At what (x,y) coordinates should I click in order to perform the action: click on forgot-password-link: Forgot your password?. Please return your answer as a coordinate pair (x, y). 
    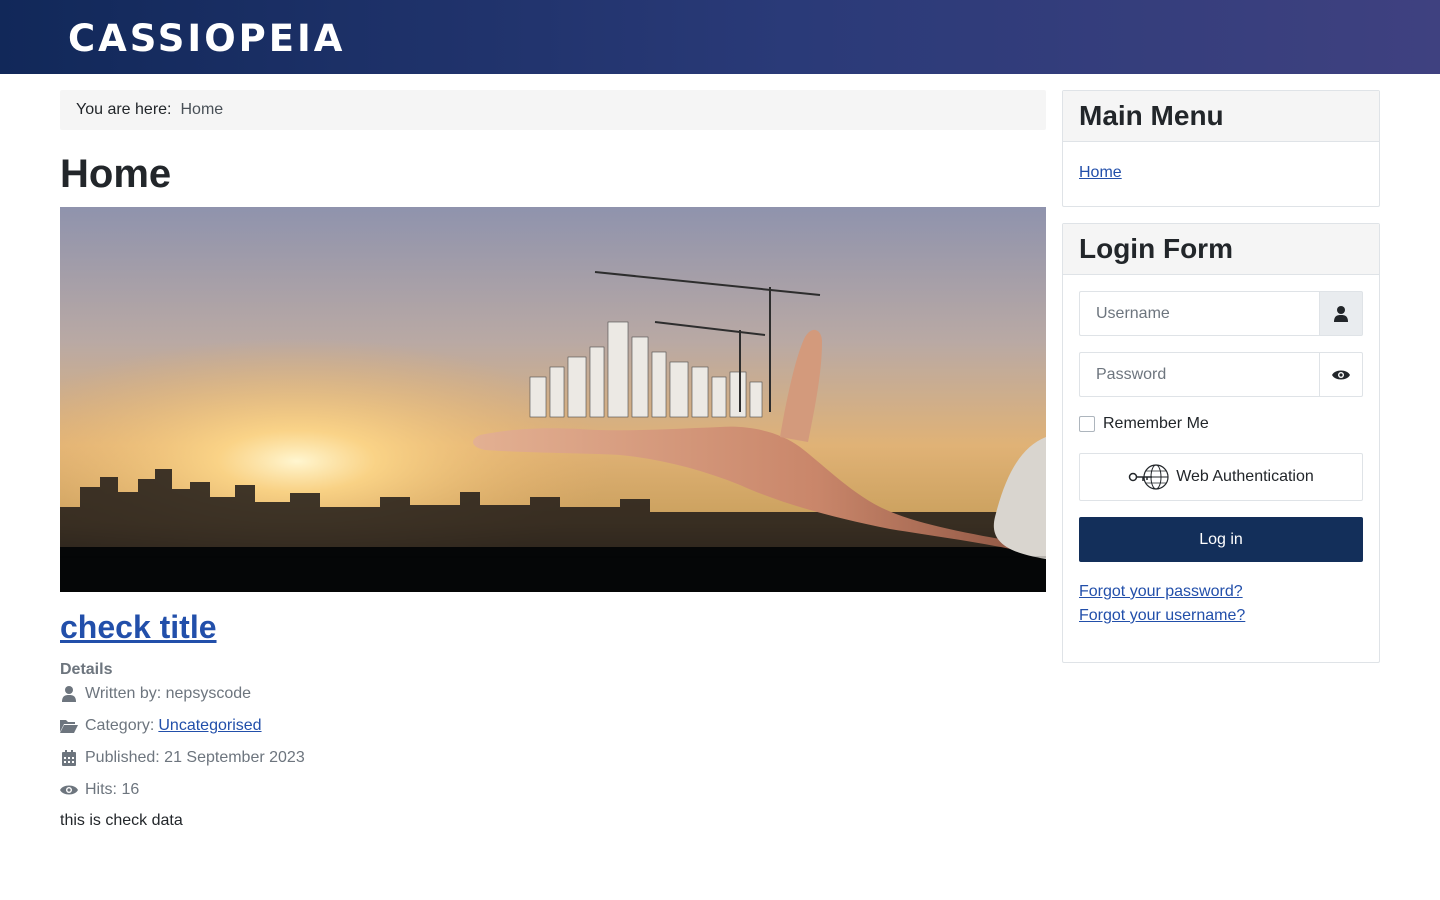
    Looking at the image, I should click on (1221, 592).